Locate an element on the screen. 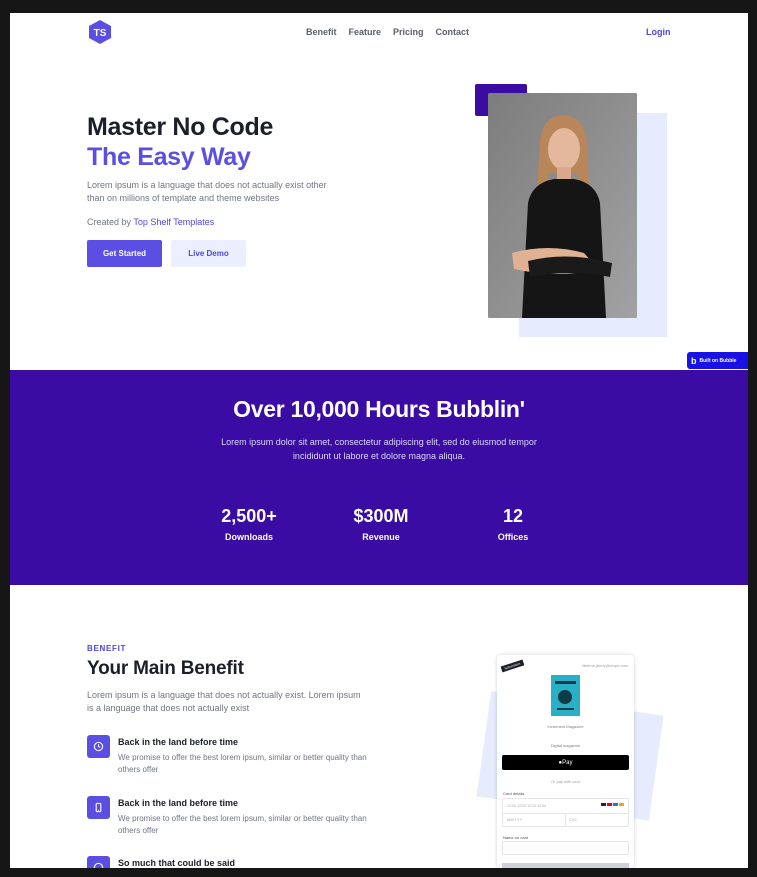 This screenshot has height=877, width=757. card-field-divider is located at coordinates (565, 820).